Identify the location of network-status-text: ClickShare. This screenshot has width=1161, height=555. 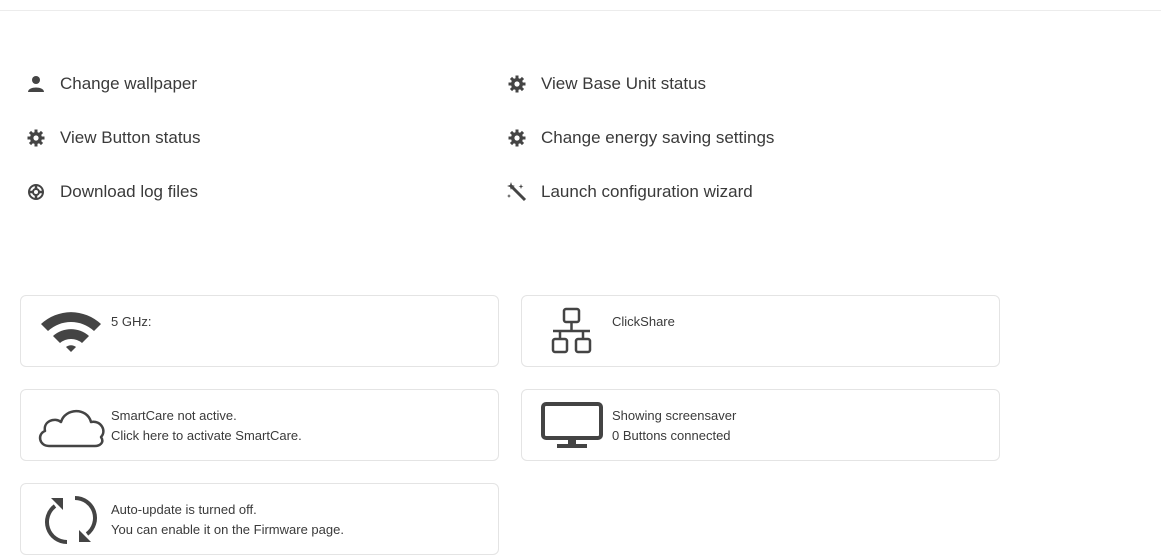
(643, 321).